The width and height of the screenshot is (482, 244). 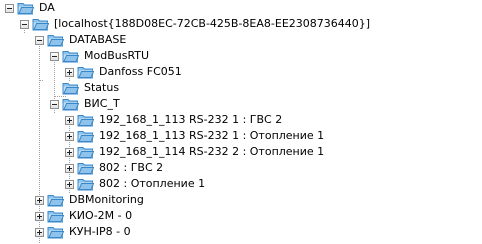 What do you see at coordinates (100, 216) in the screenshot?
I see `tree-node-label: КИО-2М - 0` at bounding box center [100, 216].